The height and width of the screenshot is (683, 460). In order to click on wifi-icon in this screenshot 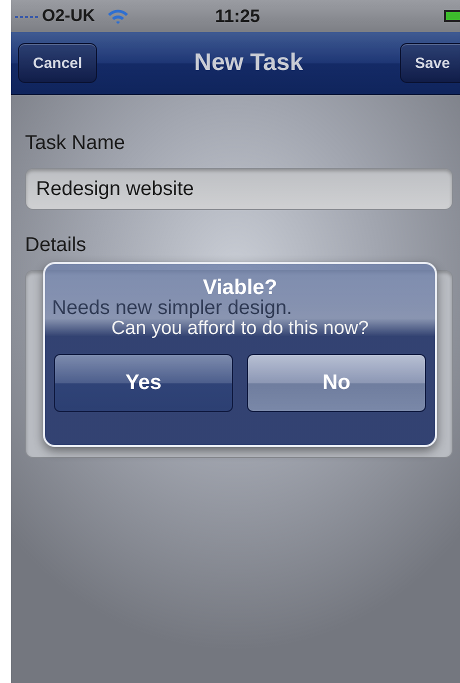, I will do `click(117, 16)`.